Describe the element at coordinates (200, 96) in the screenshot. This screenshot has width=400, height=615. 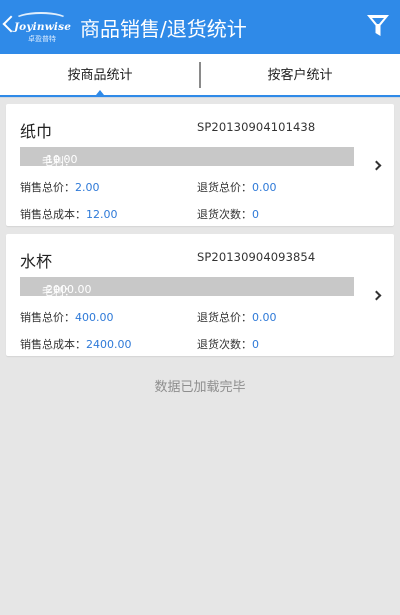
I see `tab-underline` at that location.